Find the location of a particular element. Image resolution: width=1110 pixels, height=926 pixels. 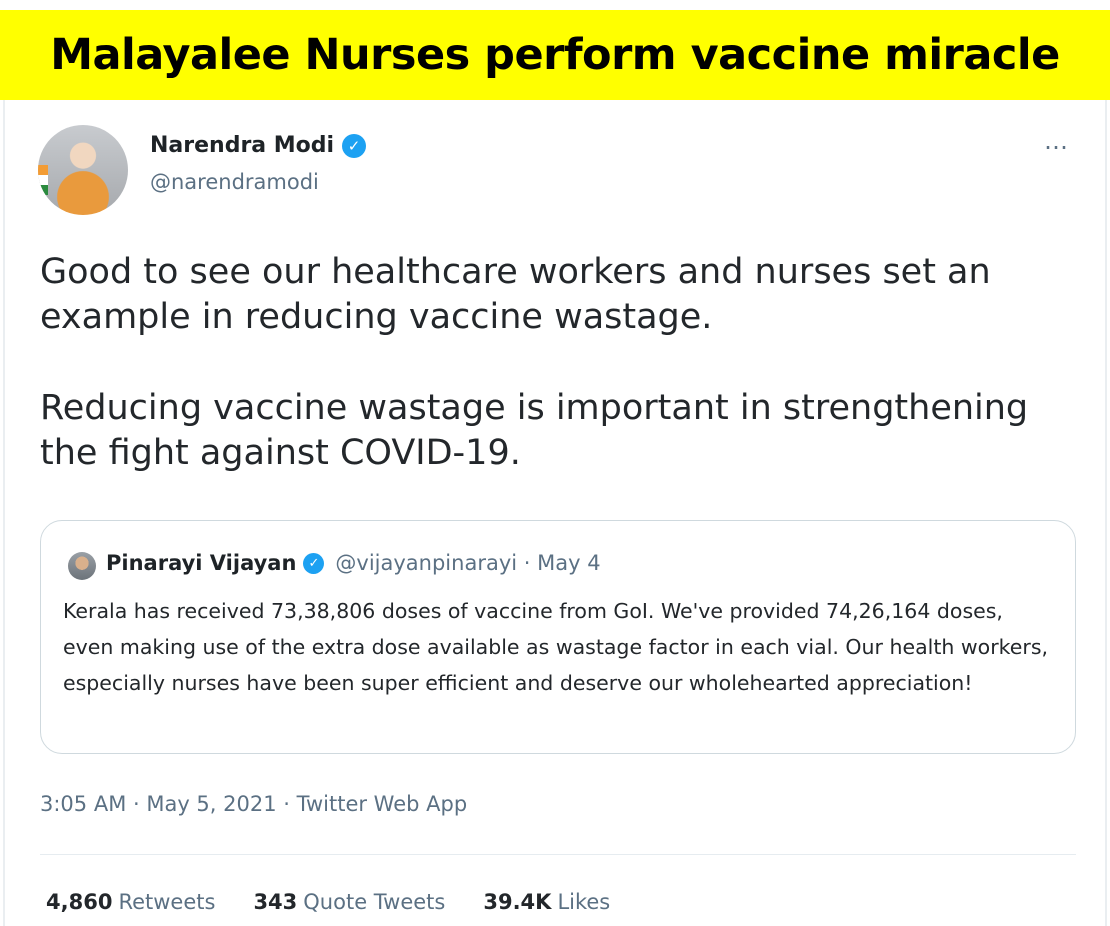

author-handle: @narendramodi is located at coordinates (234, 182).